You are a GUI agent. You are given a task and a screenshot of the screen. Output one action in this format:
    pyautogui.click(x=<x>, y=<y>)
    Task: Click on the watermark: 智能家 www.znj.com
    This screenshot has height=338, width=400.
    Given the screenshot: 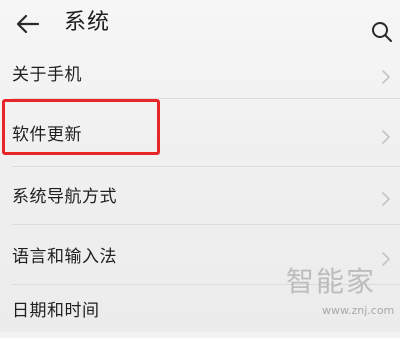 What is the action you would take?
    pyautogui.click(x=342, y=298)
    